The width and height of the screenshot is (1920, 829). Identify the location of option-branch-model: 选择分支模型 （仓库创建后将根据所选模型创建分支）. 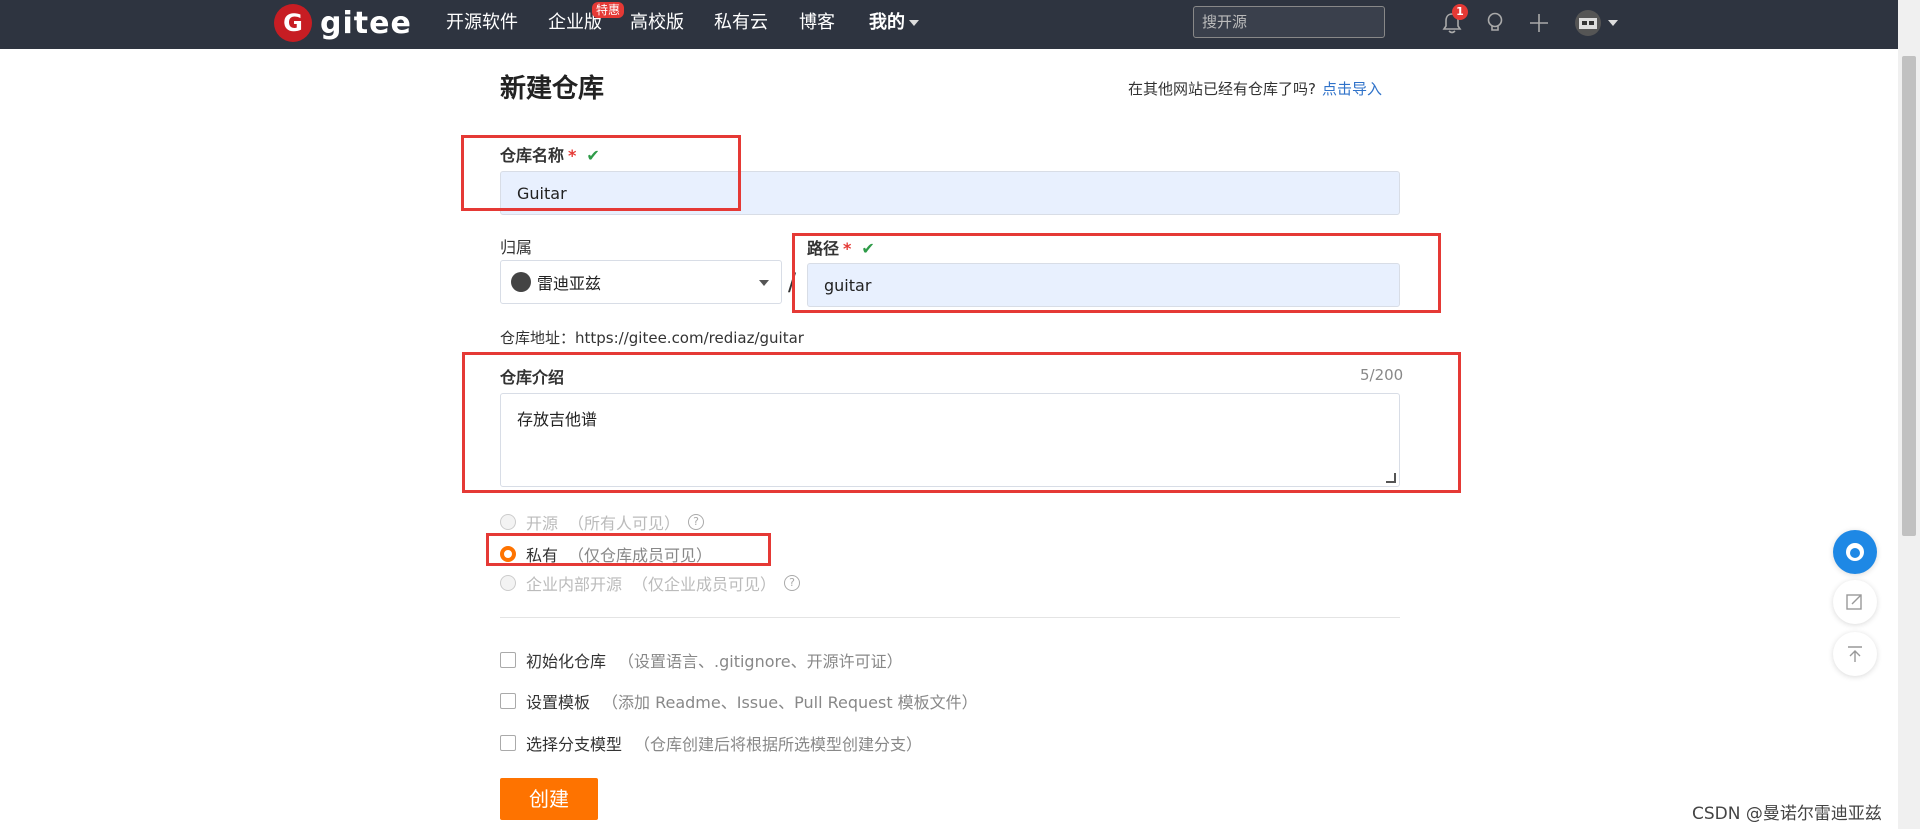
(711, 743).